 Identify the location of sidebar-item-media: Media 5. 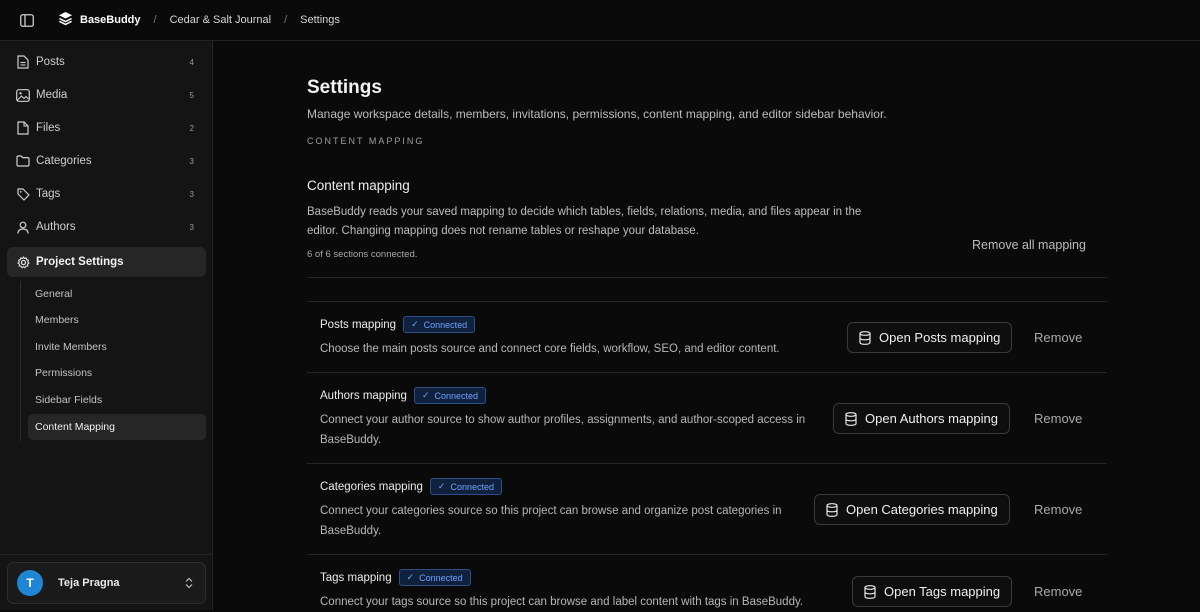
(106, 95).